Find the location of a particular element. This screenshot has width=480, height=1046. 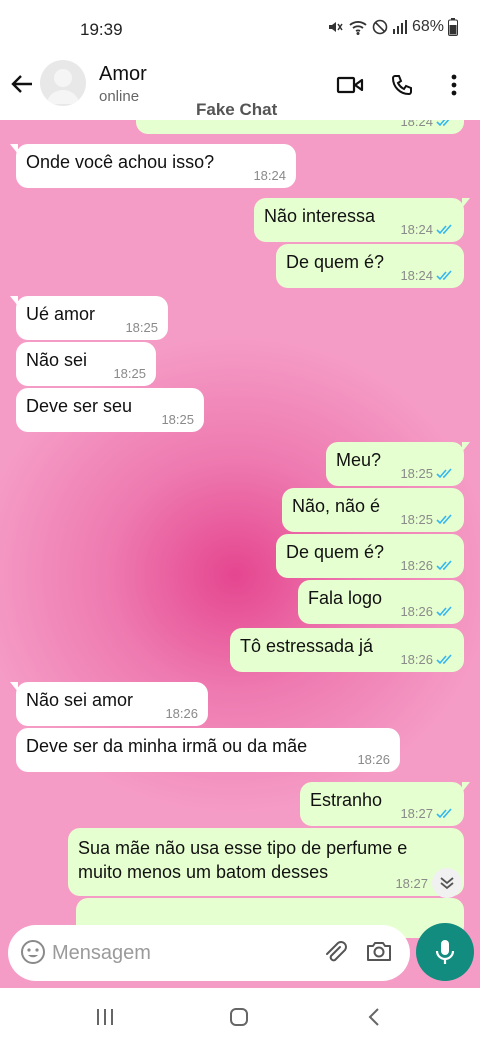

avatar is located at coordinates (63, 83).